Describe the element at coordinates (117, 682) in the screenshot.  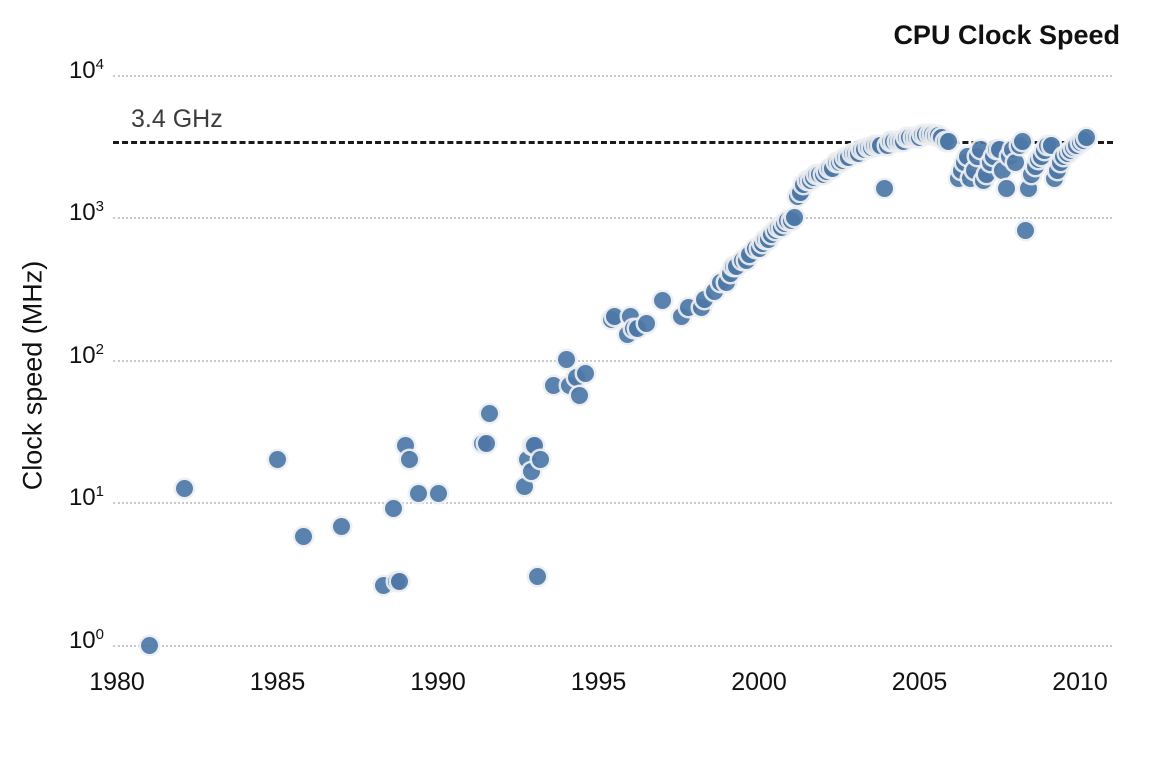
I see `x-axis-tick-label: 1980` at that location.